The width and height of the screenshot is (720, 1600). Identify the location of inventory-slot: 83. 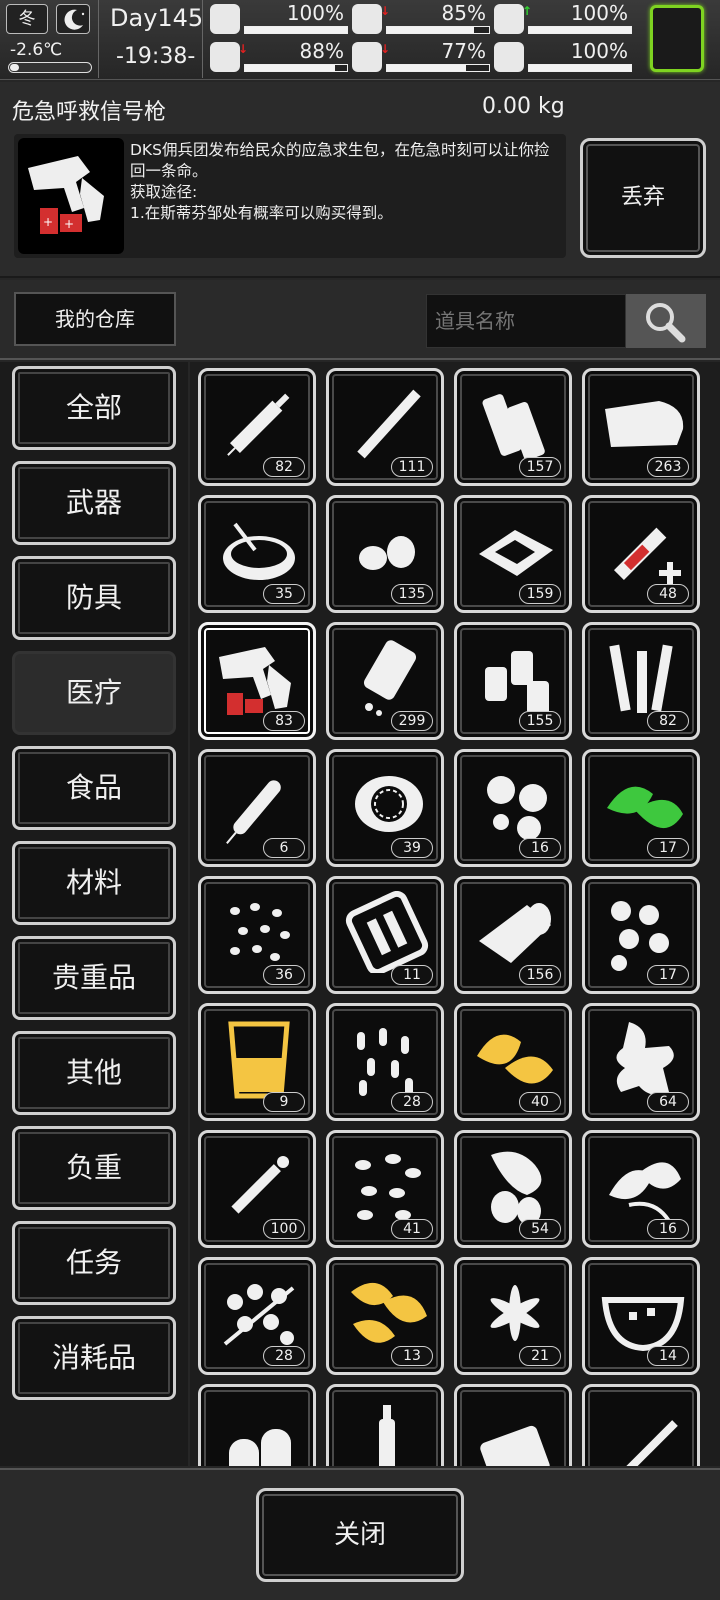
(257, 681).